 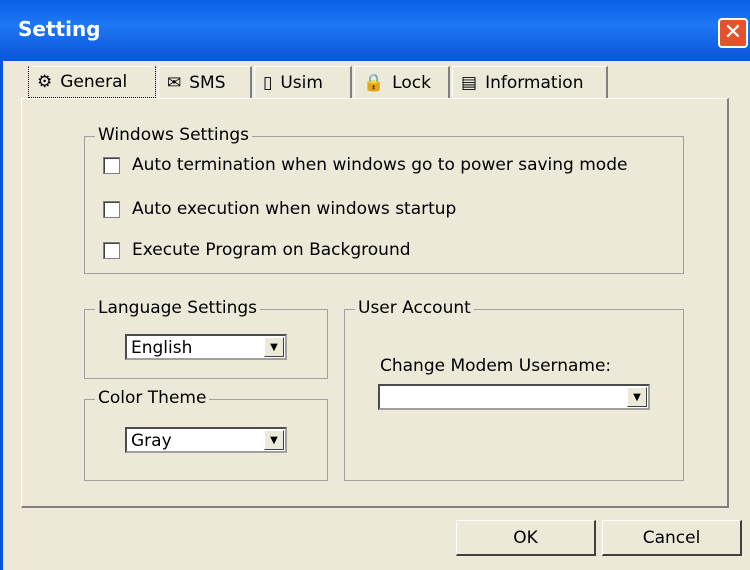 What do you see at coordinates (162, 348) in the screenshot?
I see `language-value: English` at bounding box center [162, 348].